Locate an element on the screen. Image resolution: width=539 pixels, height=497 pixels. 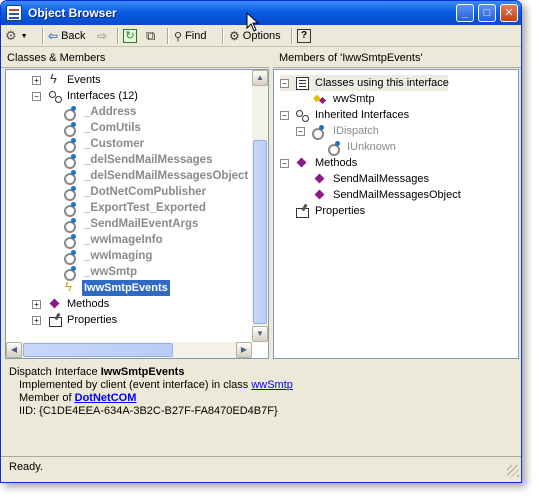
title-bar: Object Browser _ □ ✕ is located at coordinates (261, 13).